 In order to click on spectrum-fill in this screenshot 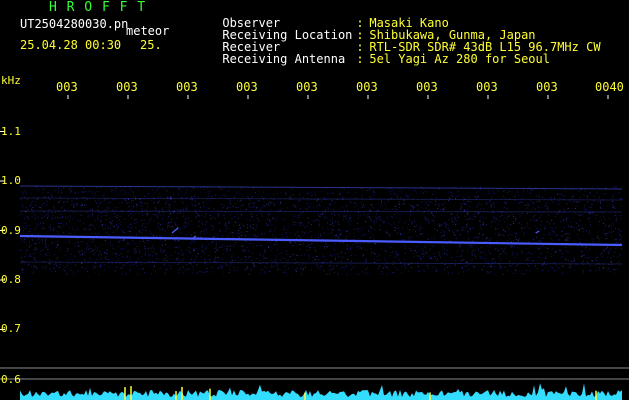, I will do `click(321, 391)`.